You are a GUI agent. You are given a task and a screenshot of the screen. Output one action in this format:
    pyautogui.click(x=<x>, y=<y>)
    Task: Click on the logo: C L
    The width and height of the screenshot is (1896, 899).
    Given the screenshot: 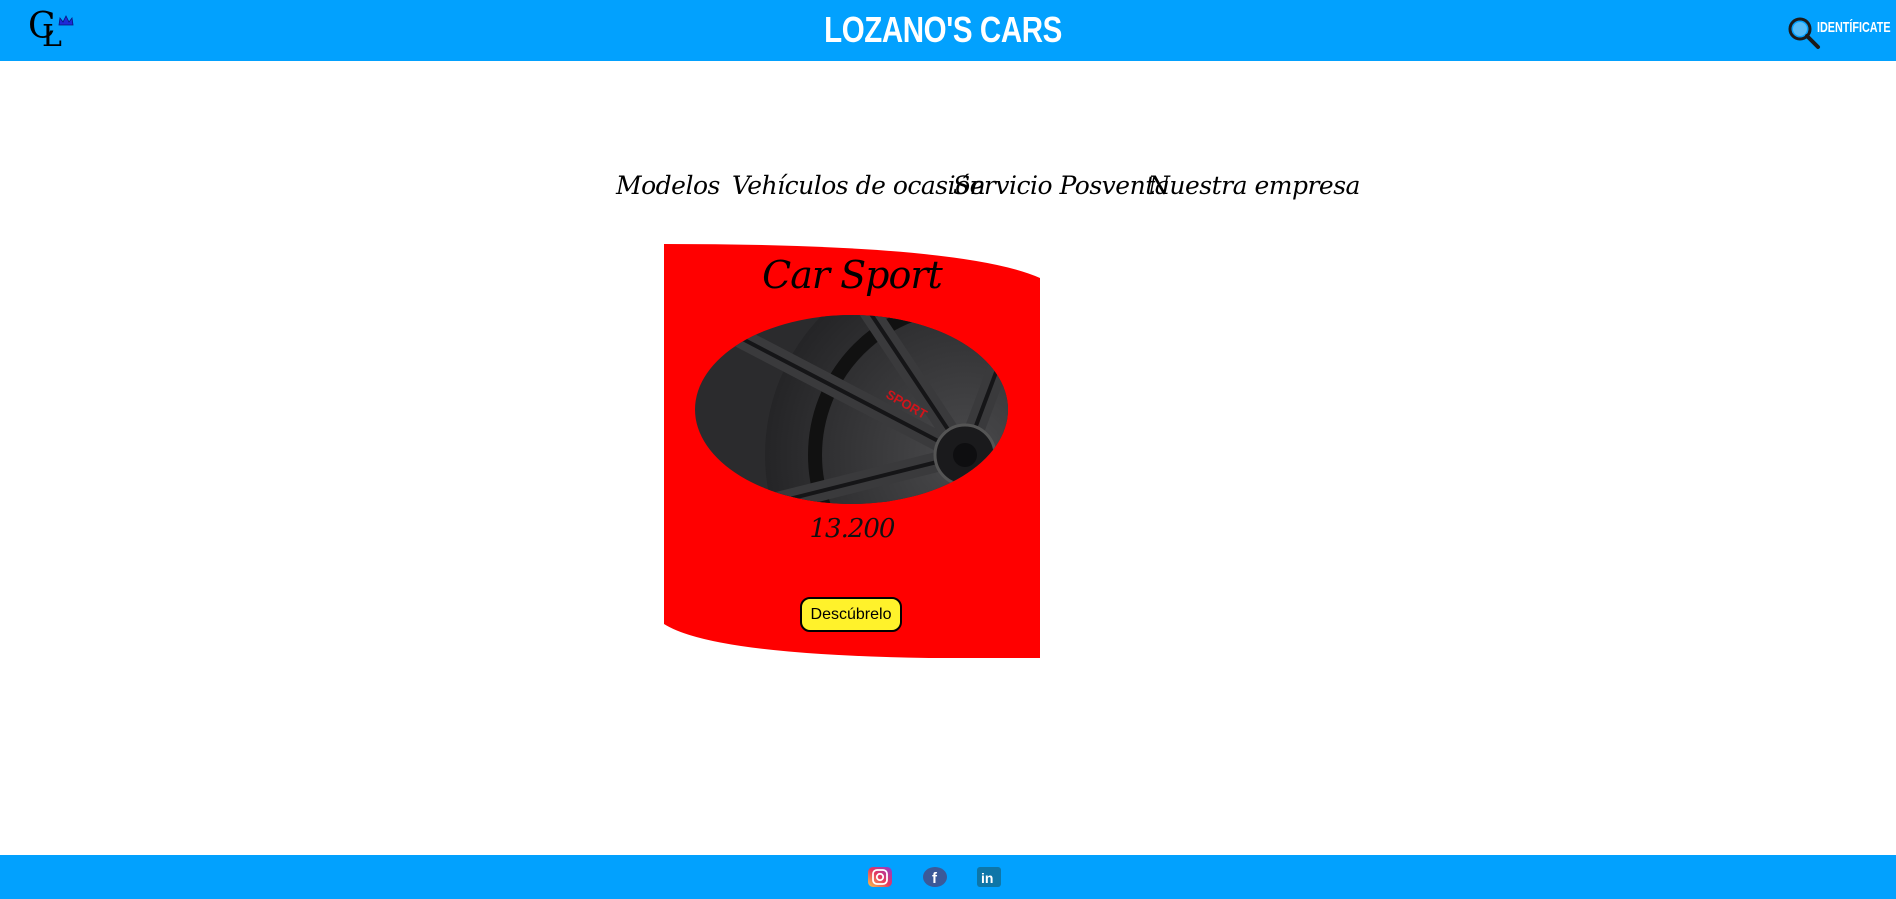 What is the action you would take?
    pyautogui.click(x=52, y=32)
    